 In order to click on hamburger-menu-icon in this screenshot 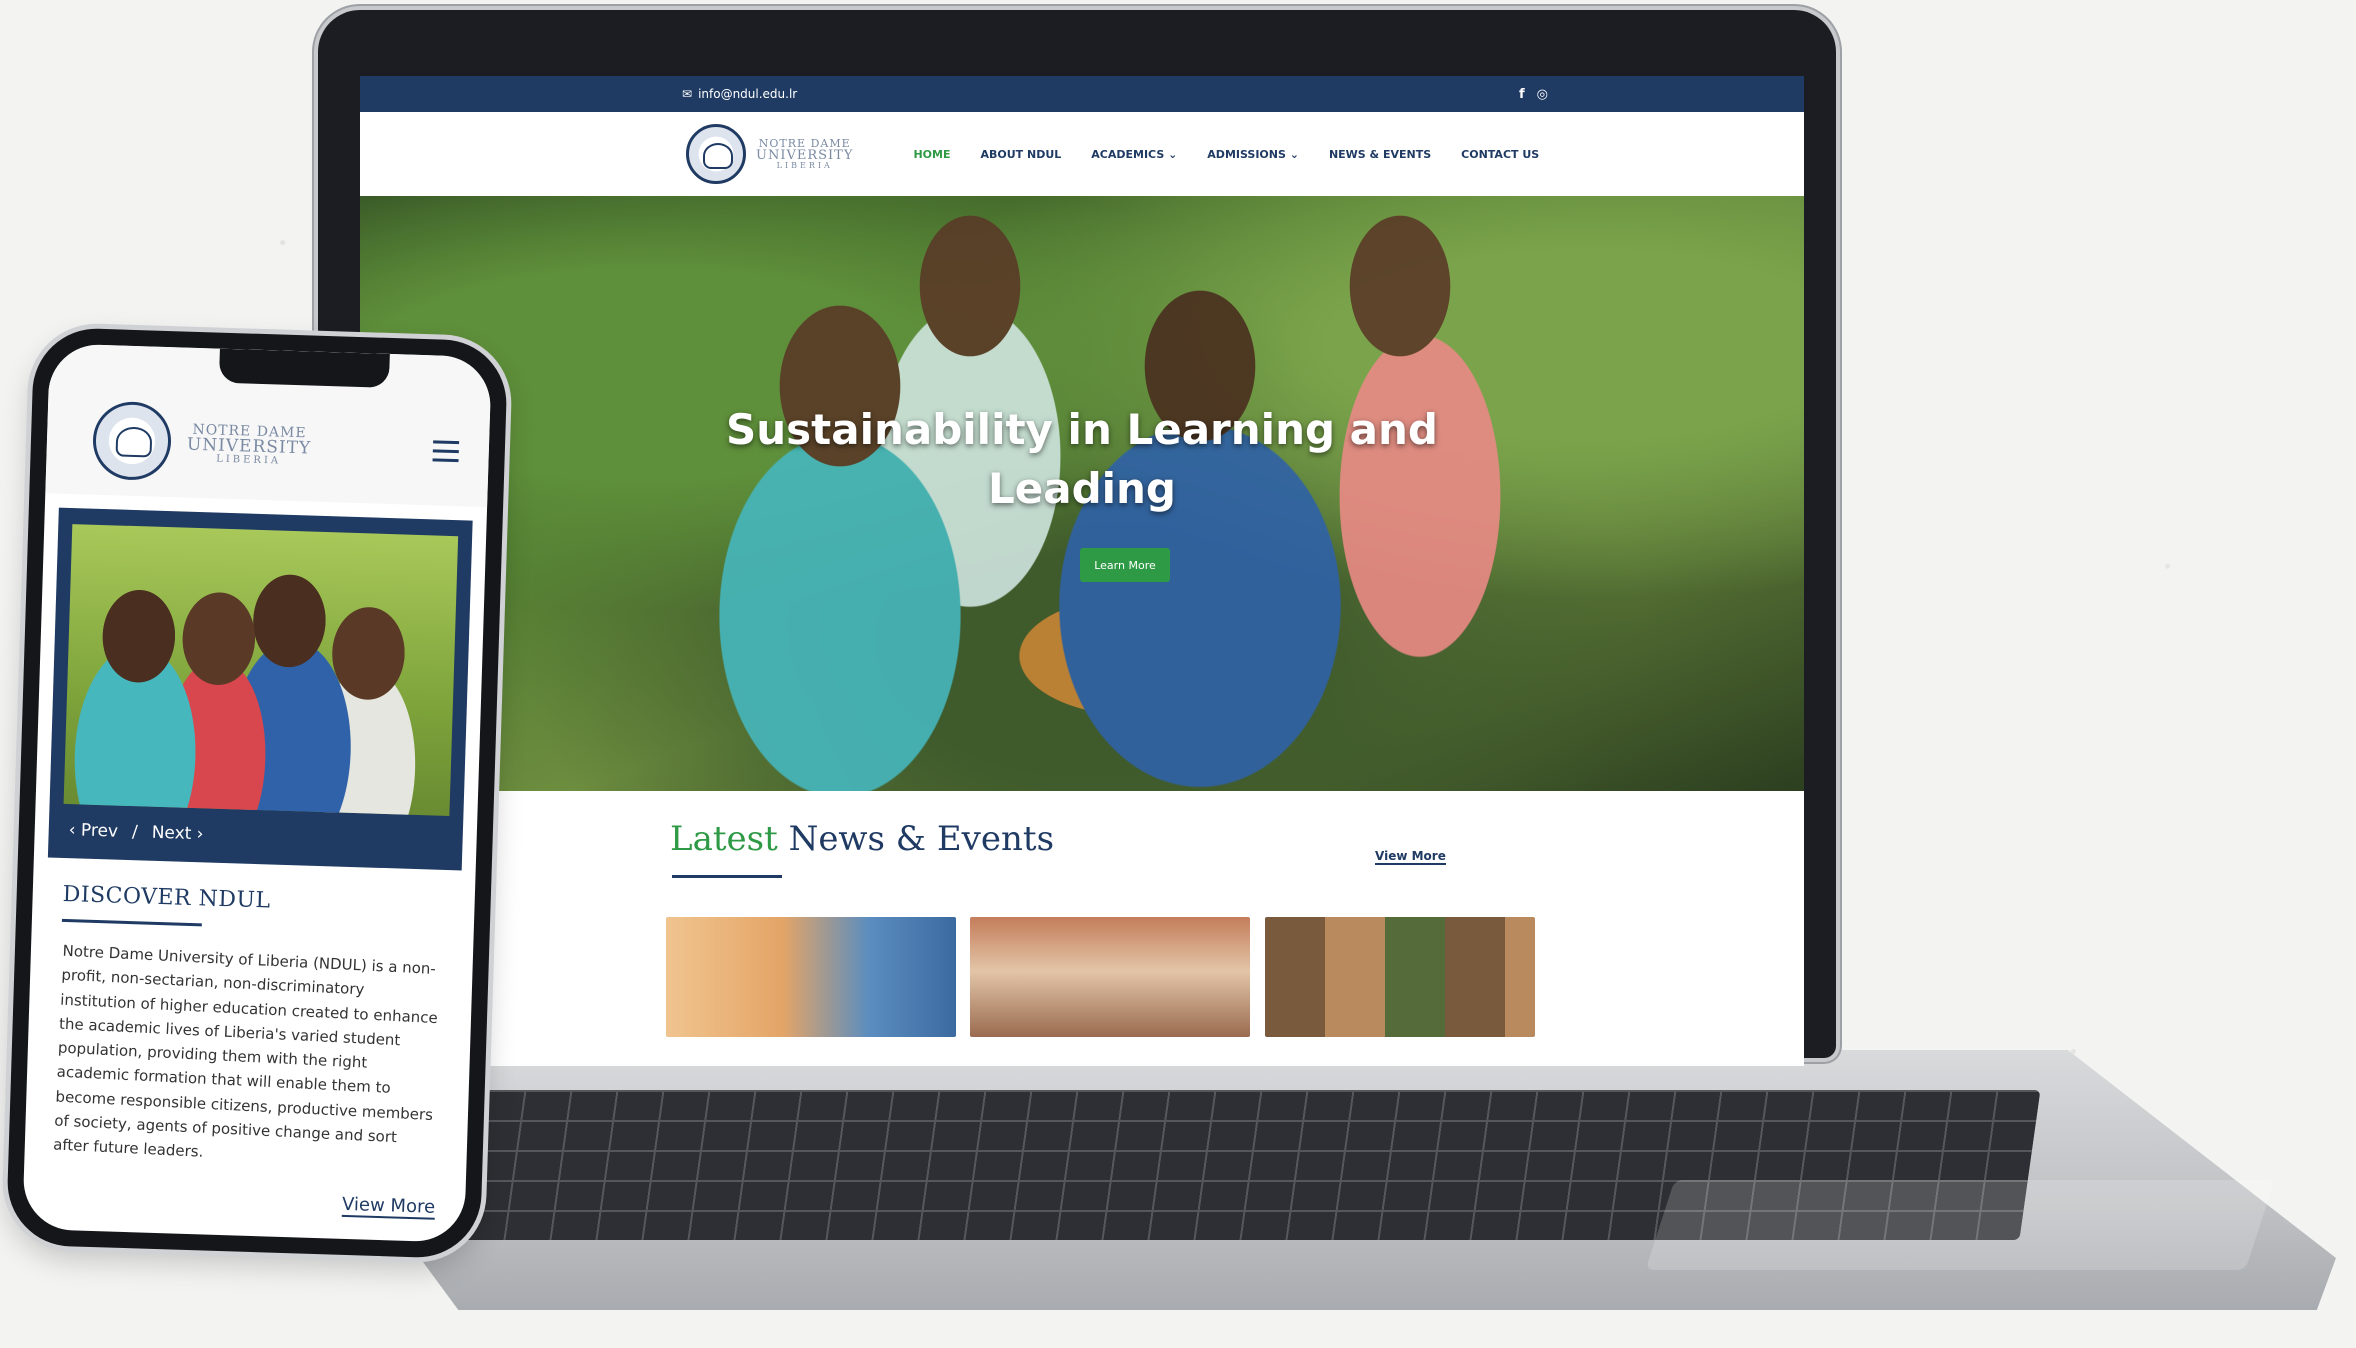, I will do `click(446, 450)`.